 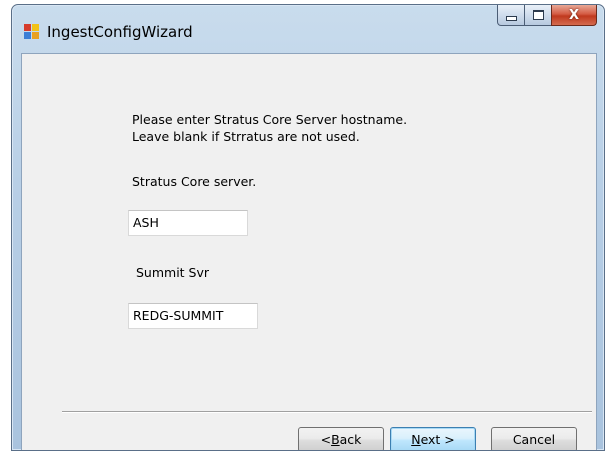 I want to click on minimize-button, so click(x=511, y=15).